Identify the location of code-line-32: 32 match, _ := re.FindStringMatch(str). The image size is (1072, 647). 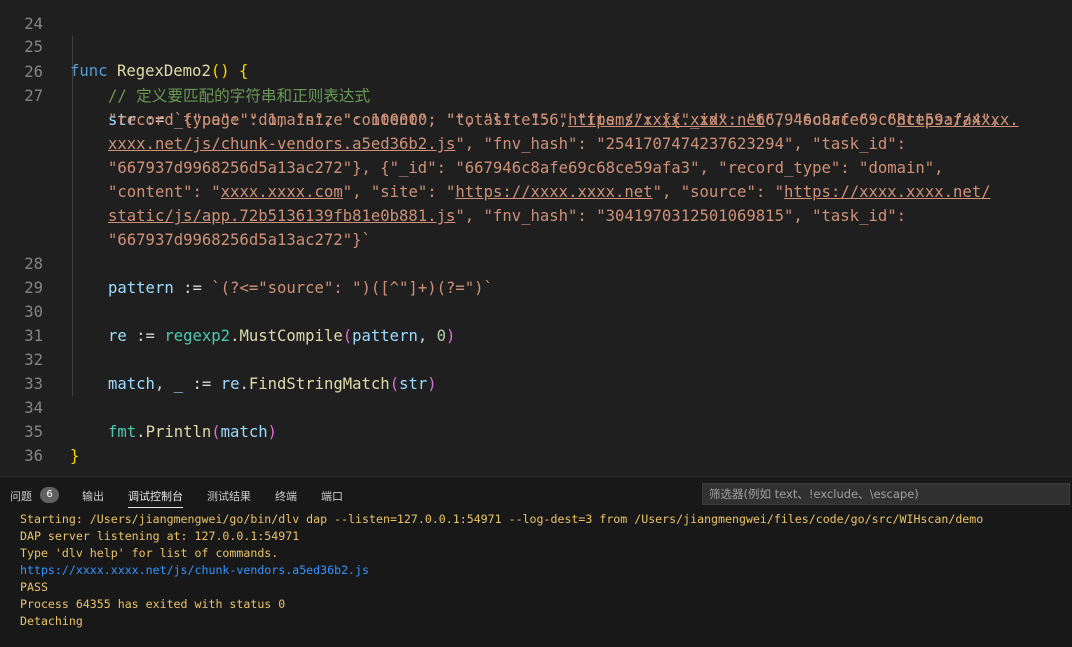
(536, 358).